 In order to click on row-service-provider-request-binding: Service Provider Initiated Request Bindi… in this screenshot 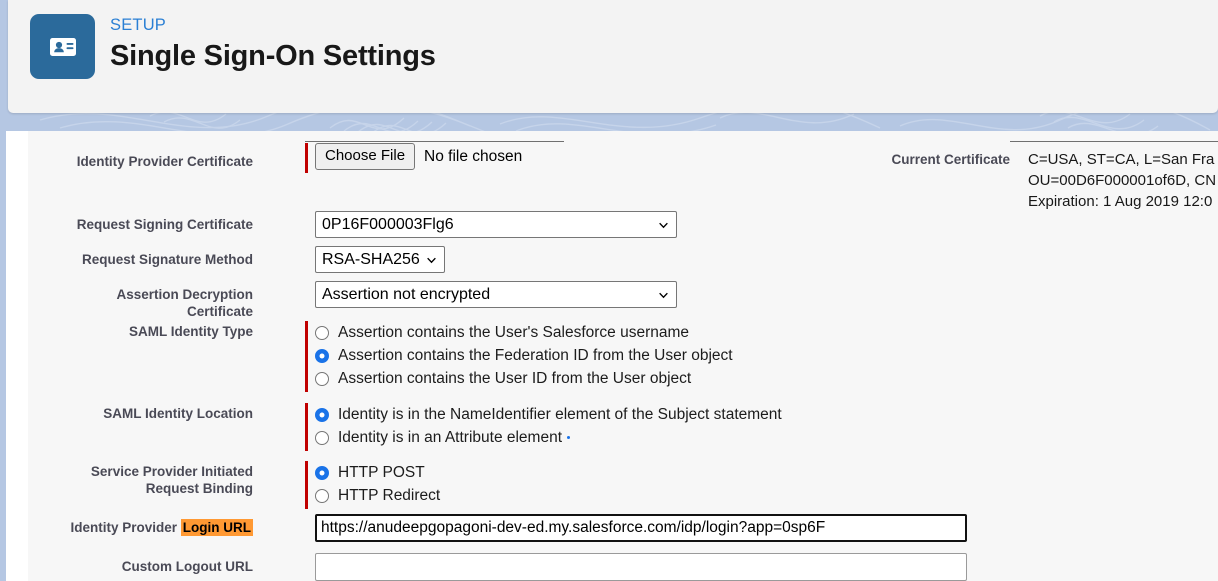, I will do `click(234, 485)`.